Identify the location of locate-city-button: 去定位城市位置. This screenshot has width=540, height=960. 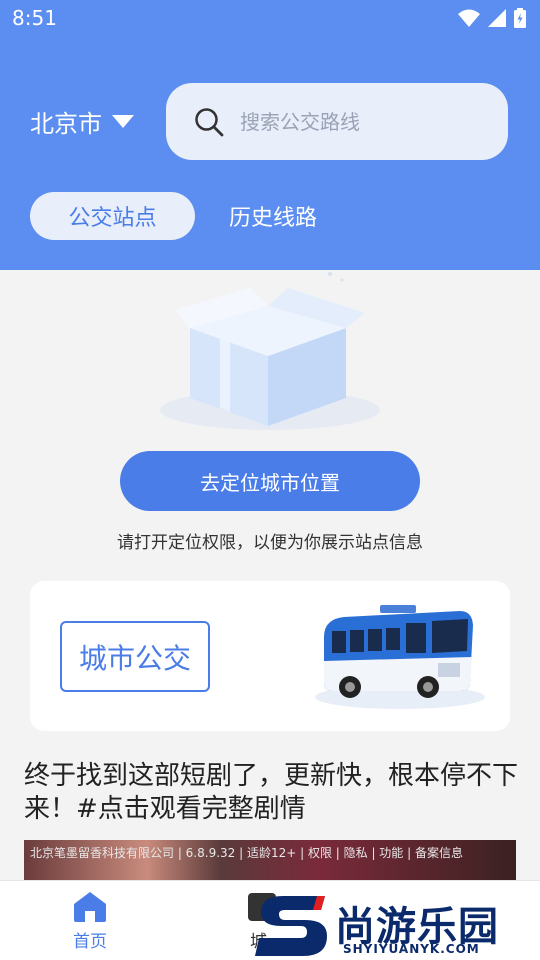
(270, 481).